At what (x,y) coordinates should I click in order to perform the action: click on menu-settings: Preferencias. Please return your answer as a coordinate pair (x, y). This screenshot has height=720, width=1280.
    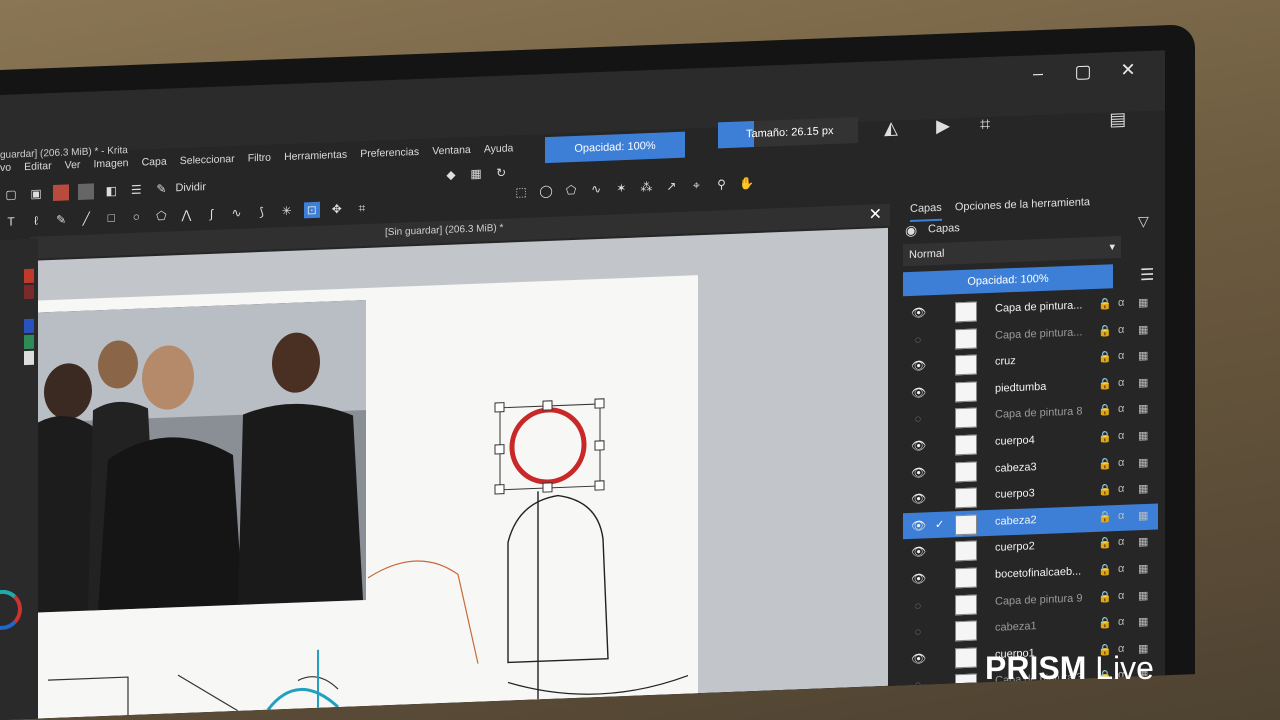
    Looking at the image, I should click on (389, 153).